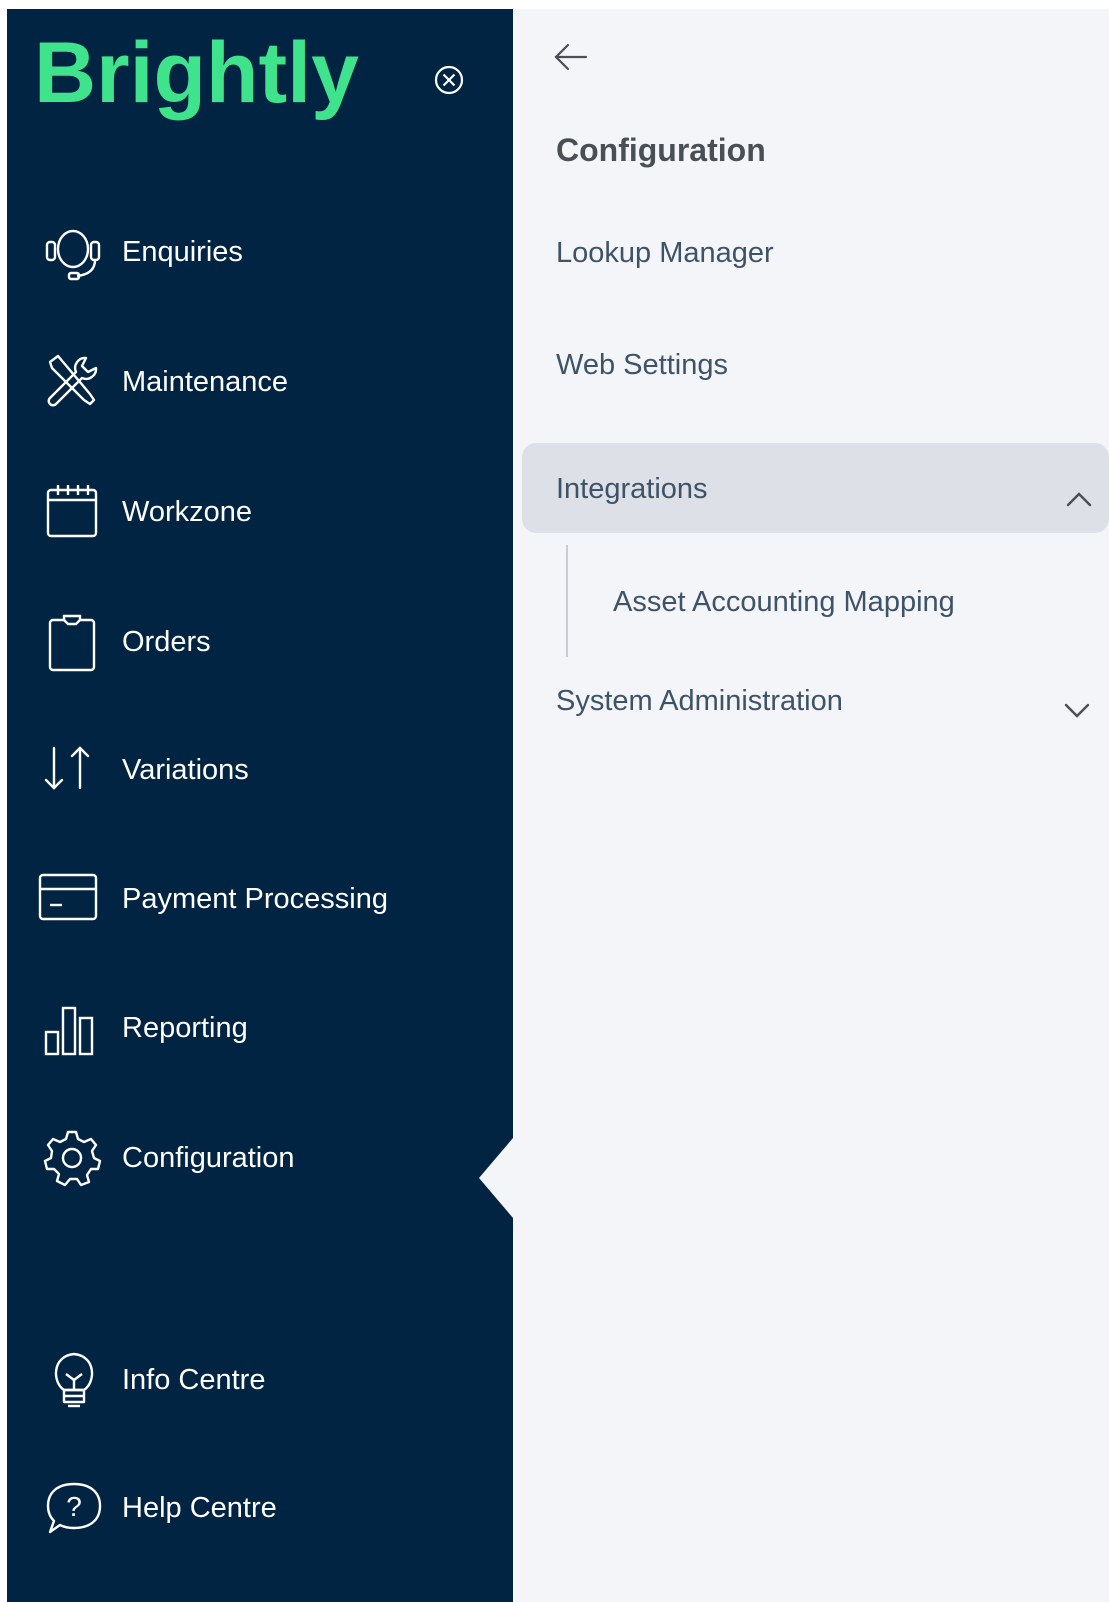  What do you see at coordinates (253, 1028) in the screenshot?
I see `sidebar-item-reporting: Reporting` at bounding box center [253, 1028].